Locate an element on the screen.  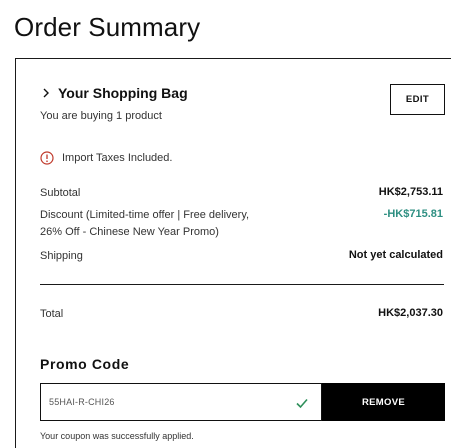
chevron-right-icon is located at coordinates (46, 93).